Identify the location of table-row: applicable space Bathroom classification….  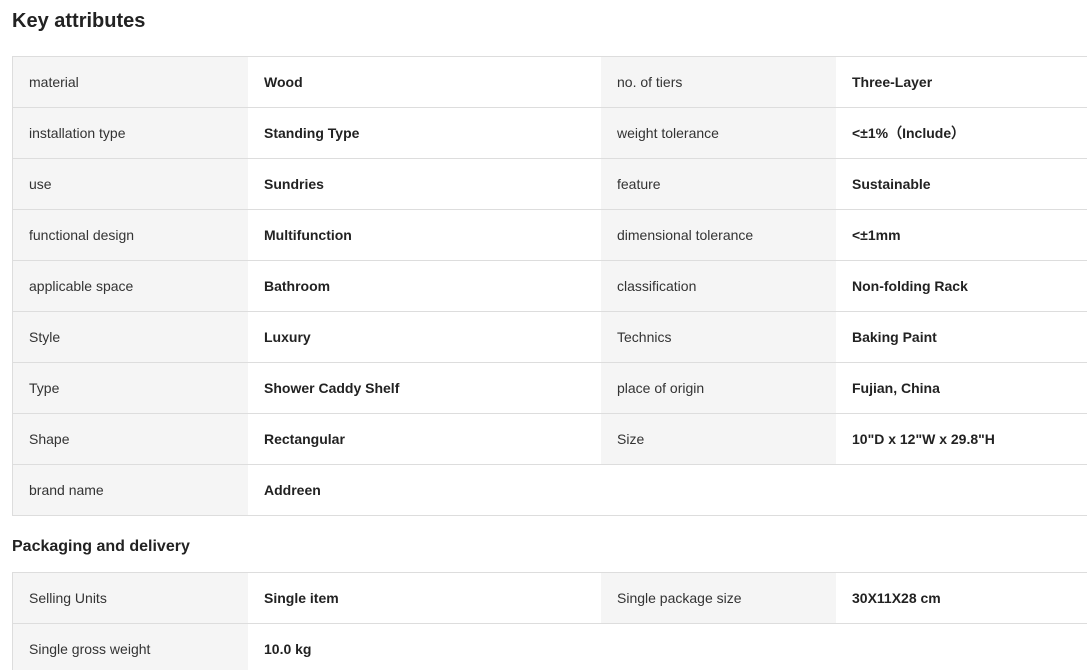
(550, 286).